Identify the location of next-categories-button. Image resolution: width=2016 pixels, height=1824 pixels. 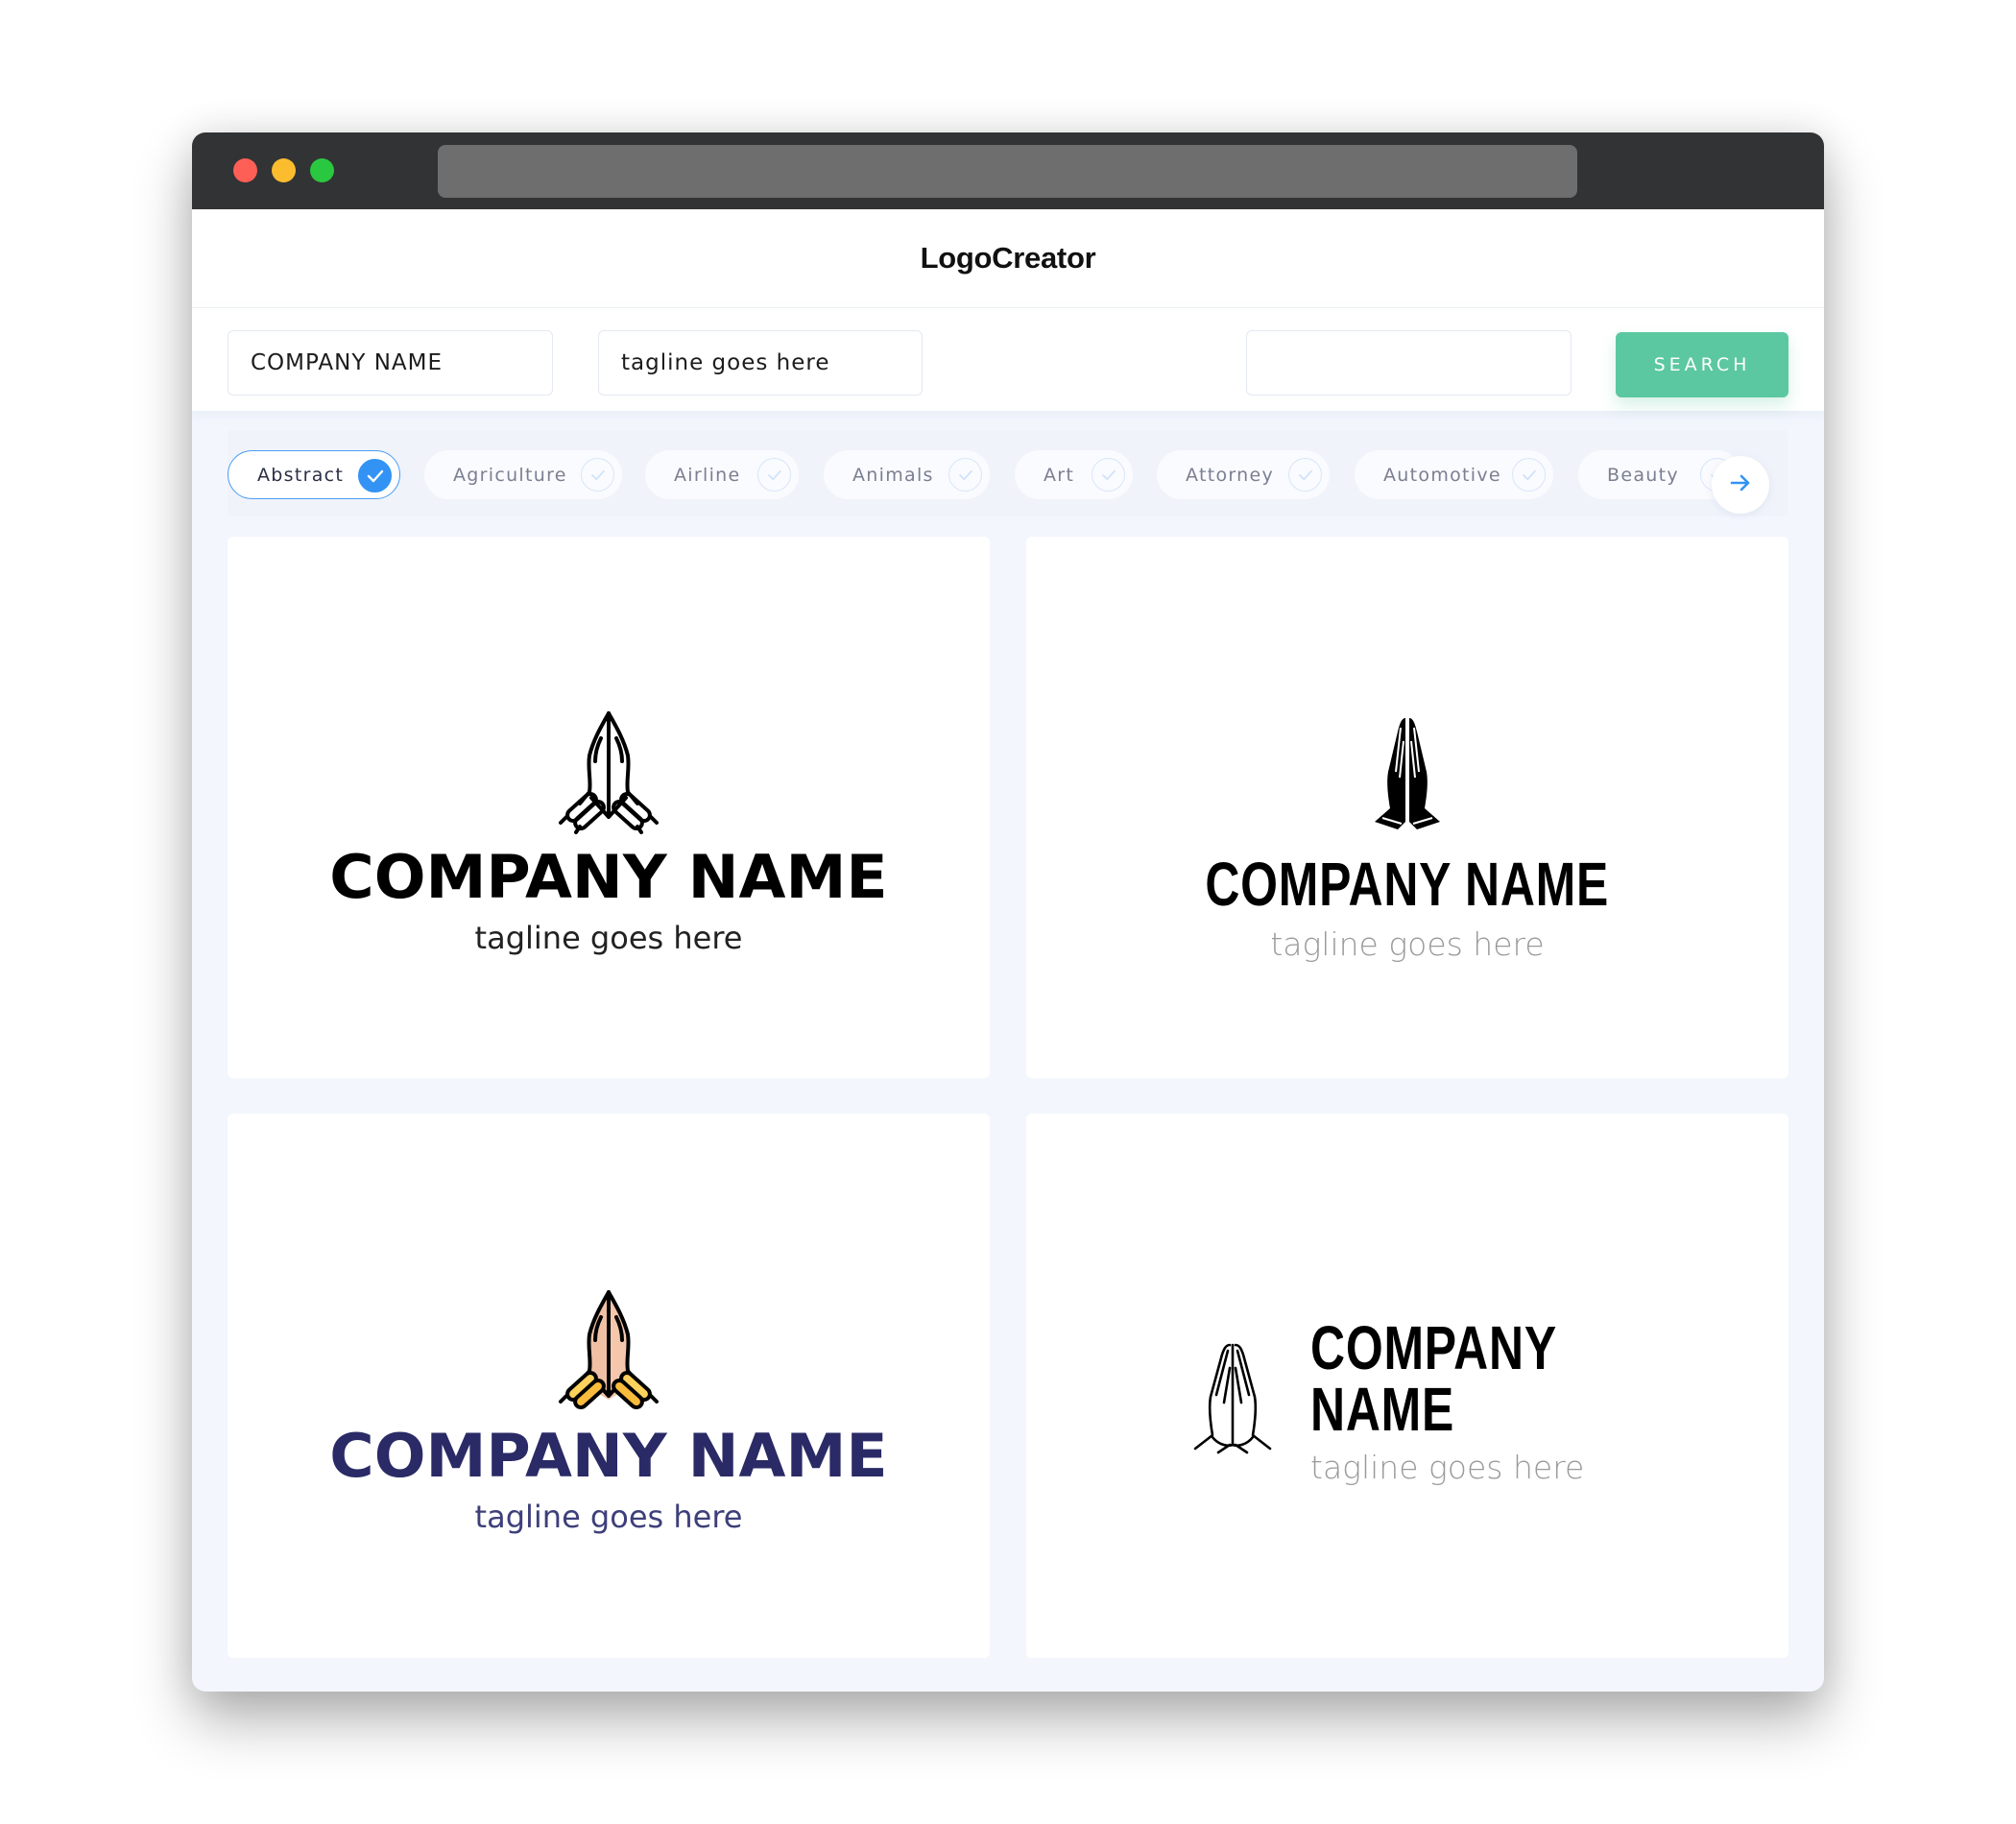
(1740, 485).